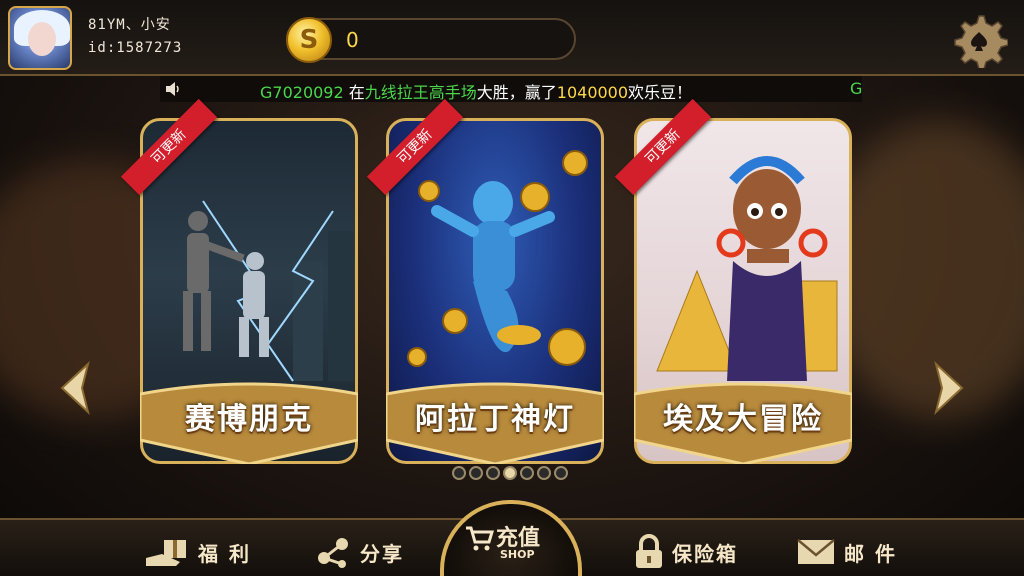  What do you see at coordinates (705, 553) in the screenshot?
I see `safe-box-label: 保险箱` at bounding box center [705, 553].